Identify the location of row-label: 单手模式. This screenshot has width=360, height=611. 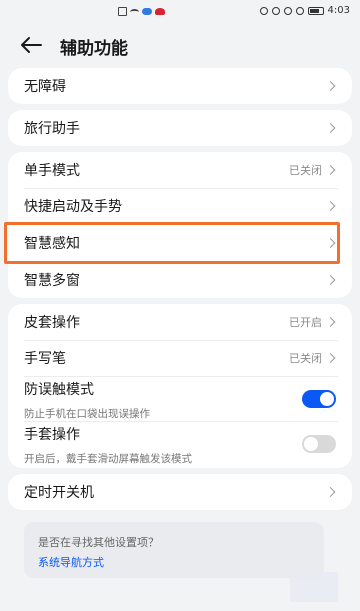
(52, 171).